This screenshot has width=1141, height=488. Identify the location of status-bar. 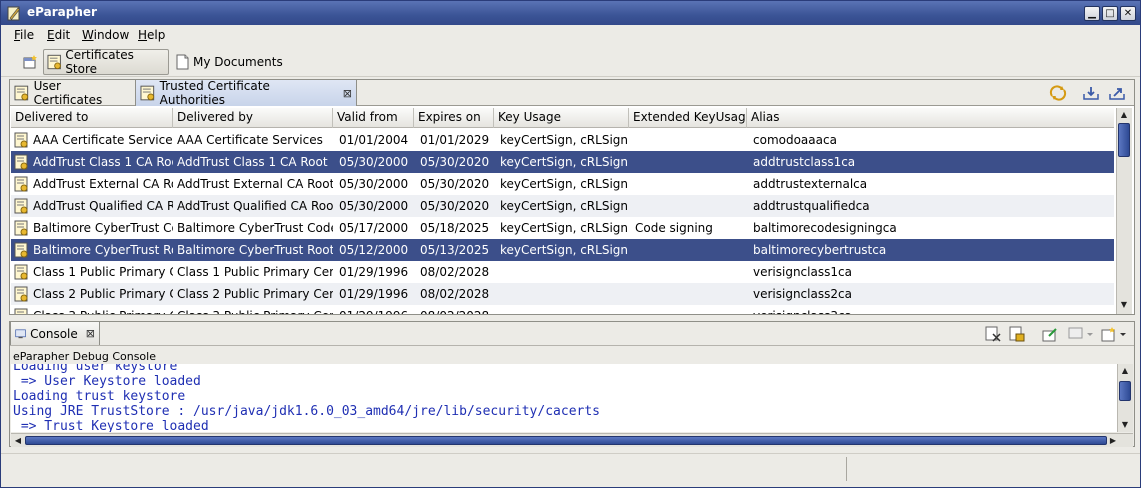
(570, 470).